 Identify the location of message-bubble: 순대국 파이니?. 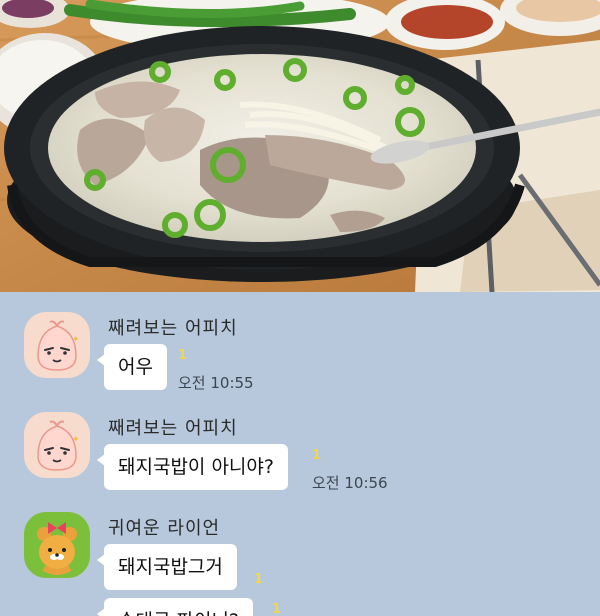
(175, 607).